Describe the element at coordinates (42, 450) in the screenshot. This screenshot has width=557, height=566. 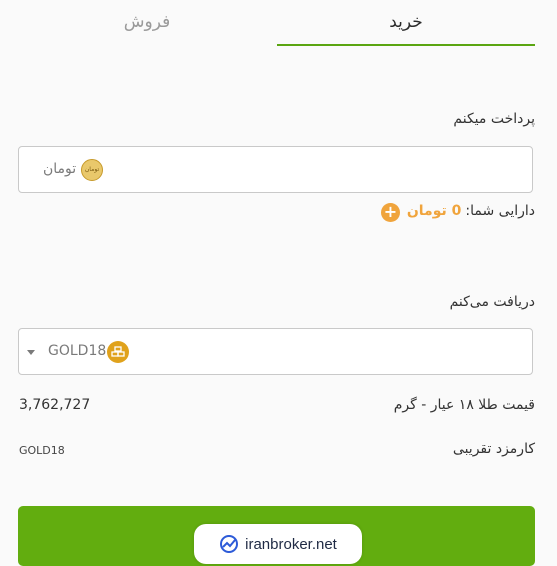
I see `fee-value: GOLD18` at that location.